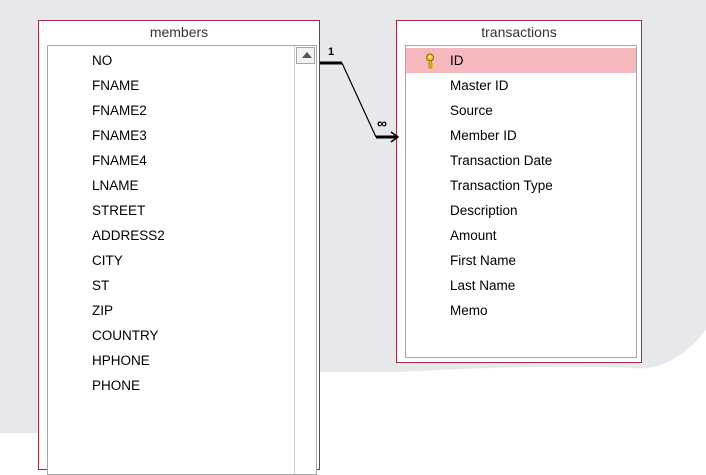 The image size is (706, 475). What do you see at coordinates (331, 52) in the screenshot?
I see `relationship-one-label: 1` at bounding box center [331, 52].